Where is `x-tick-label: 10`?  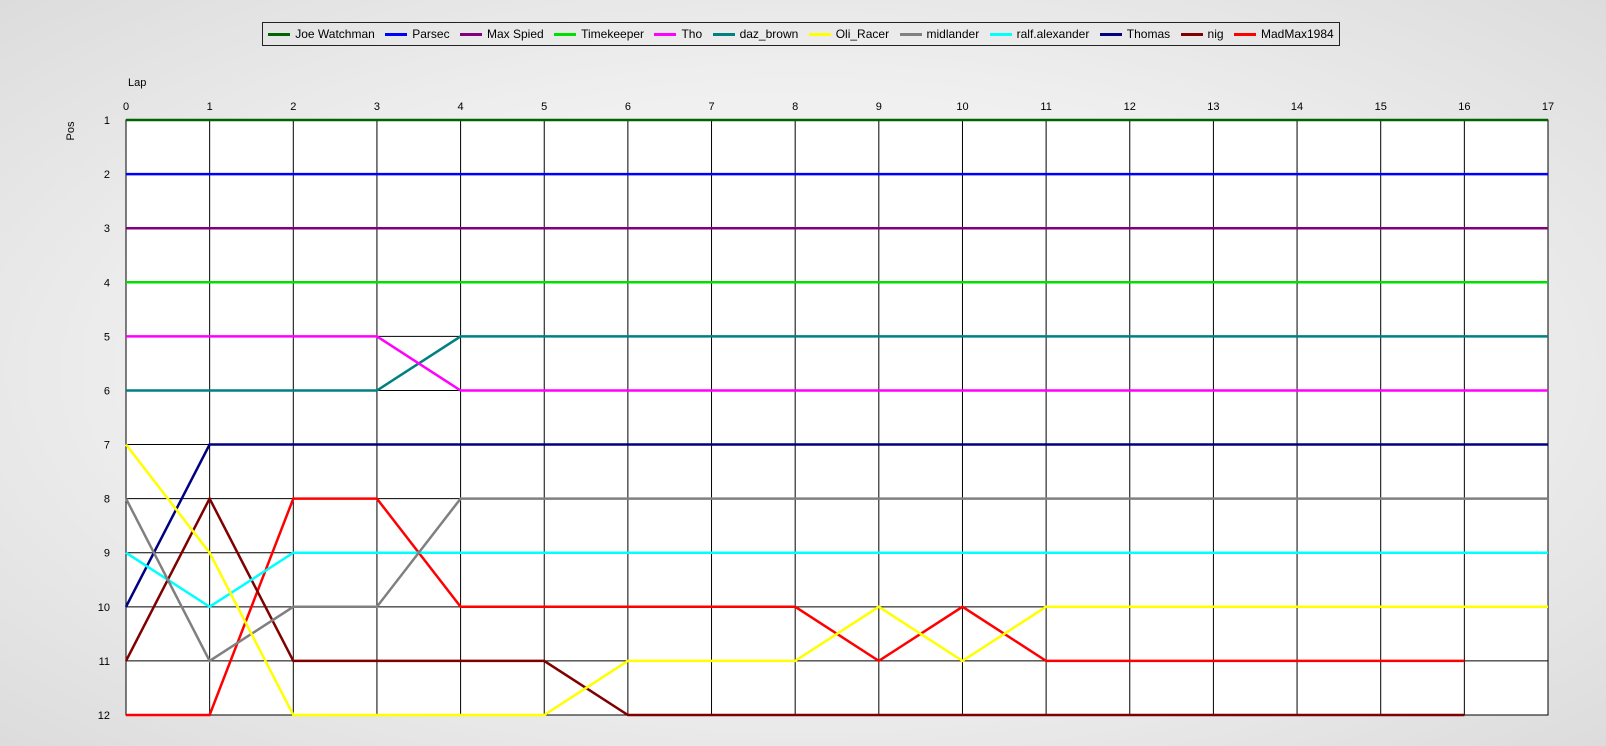 x-tick-label: 10 is located at coordinates (962, 107).